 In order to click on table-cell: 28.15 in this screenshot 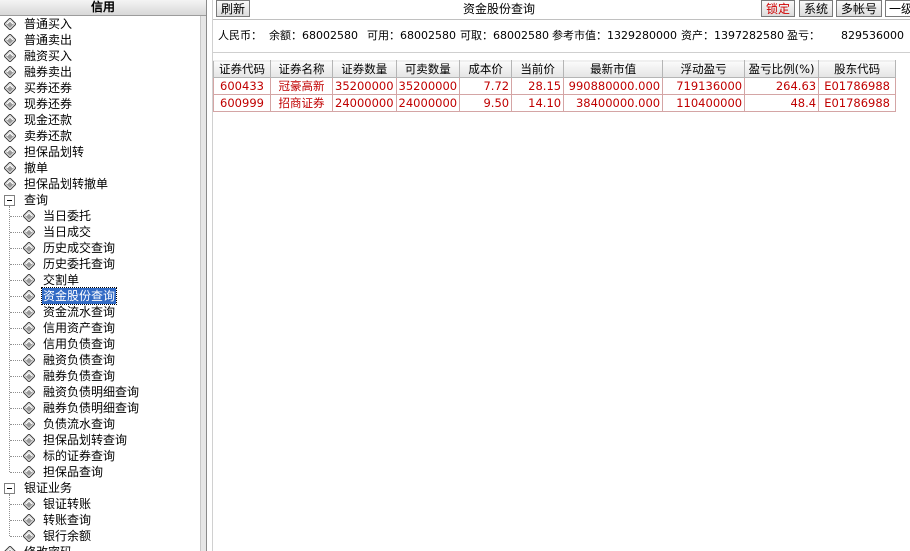, I will do `click(538, 86)`.